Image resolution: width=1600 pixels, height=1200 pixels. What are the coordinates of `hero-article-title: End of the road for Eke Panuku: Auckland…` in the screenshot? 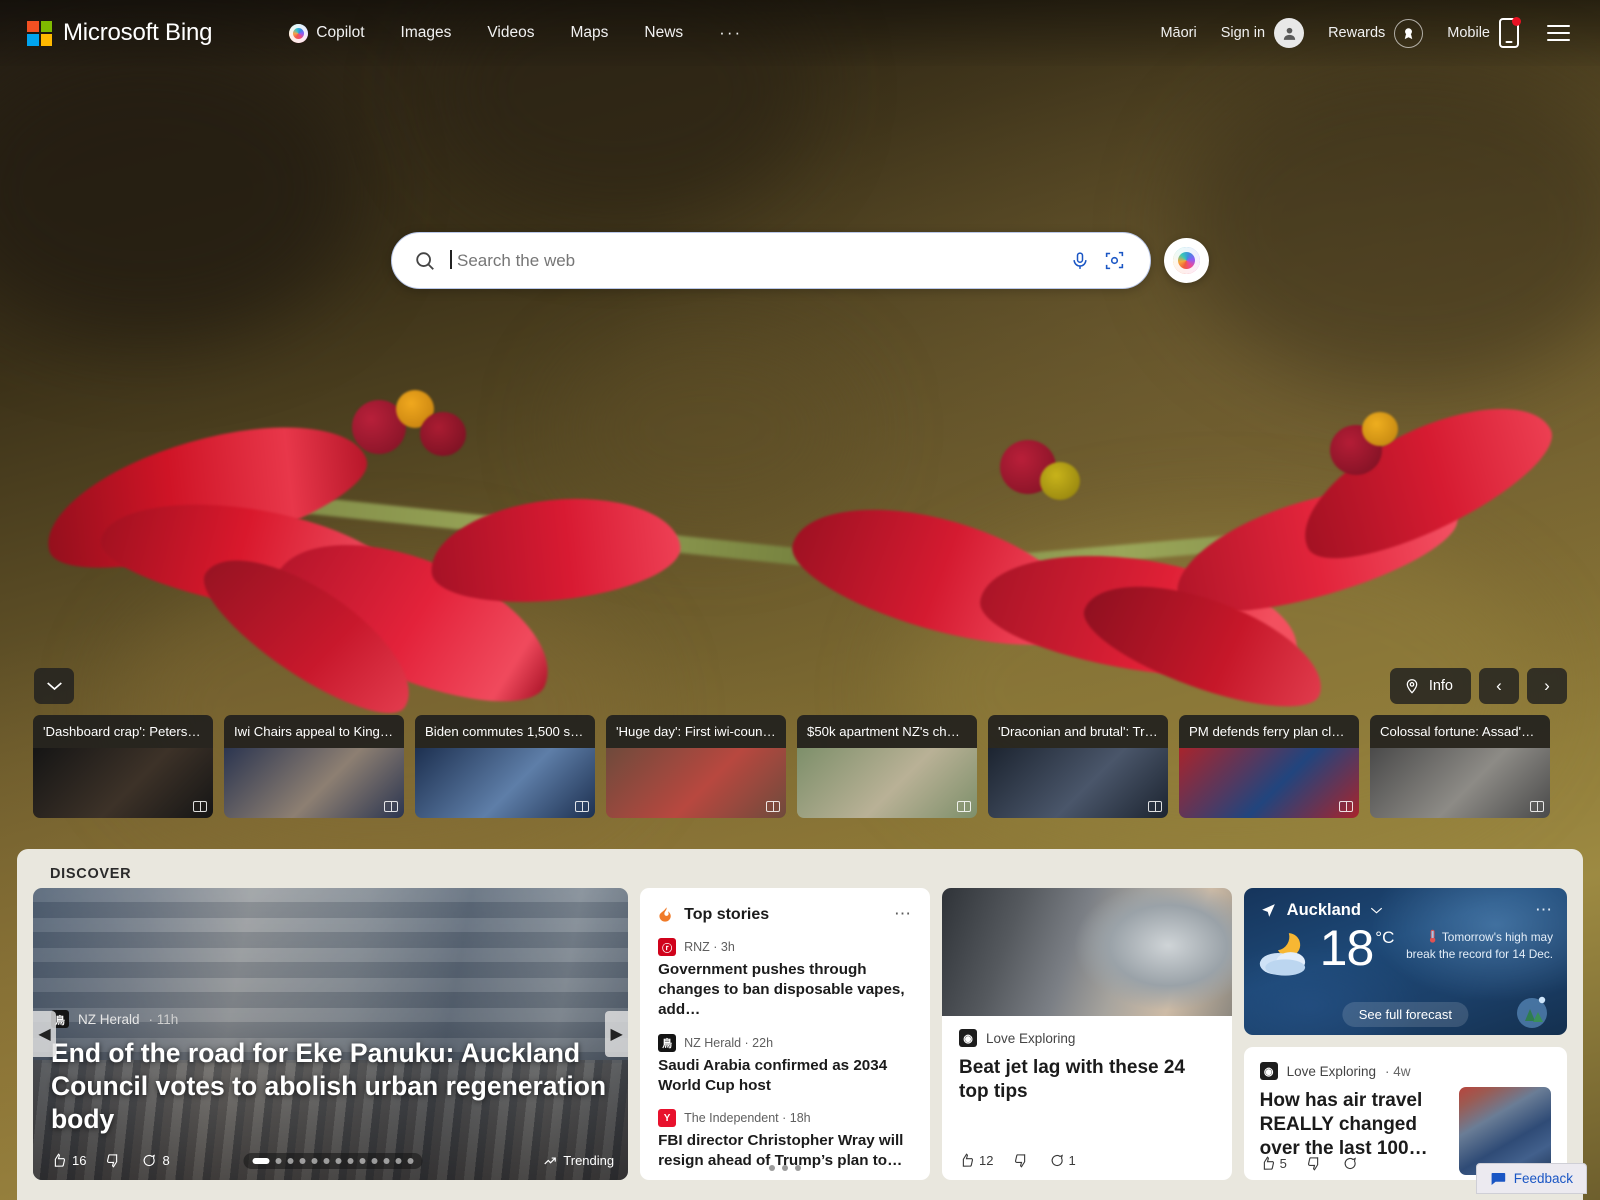 It's located at (329, 1086).